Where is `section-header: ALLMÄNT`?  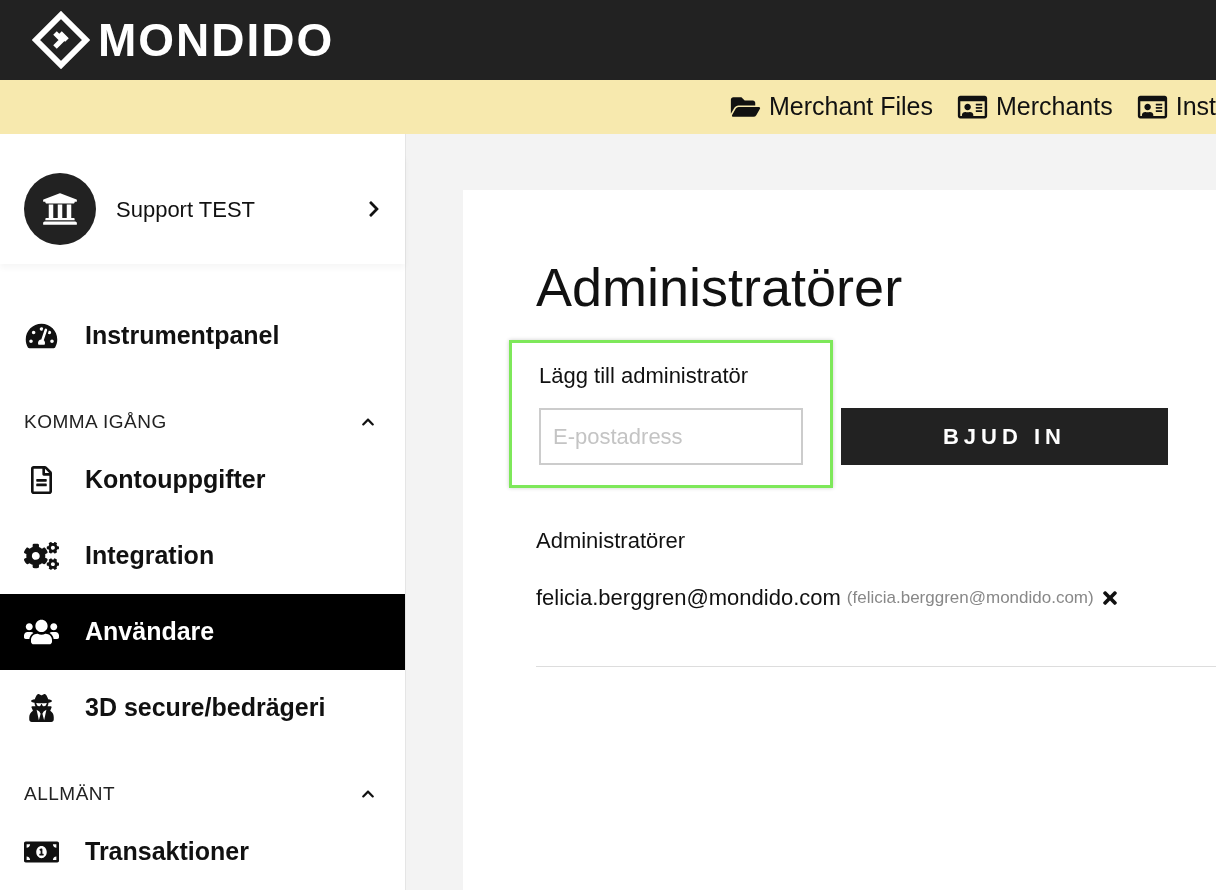 section-header: ALLMÄNT is located at coordinates (202, 794).